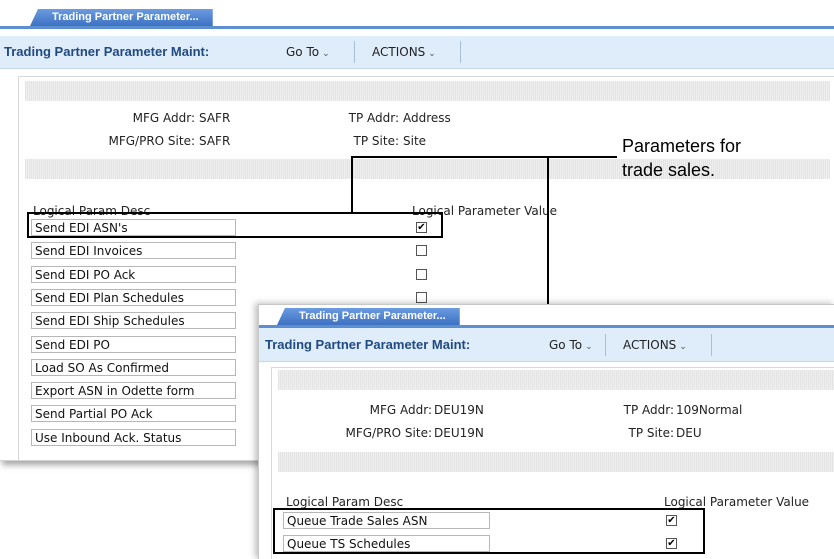  What do you see at coordinates (133, 251) in the screenshot?
I see `param-row-label: Send EDI Invoices` at bounding box center [133, 251].